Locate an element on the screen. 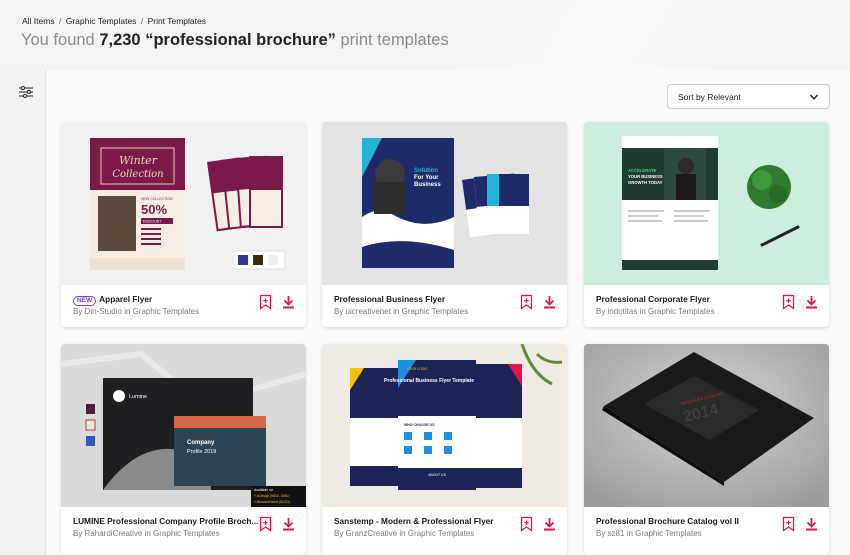  your-logo-text: YOUR LOGO is located at coordinates (416, 369).